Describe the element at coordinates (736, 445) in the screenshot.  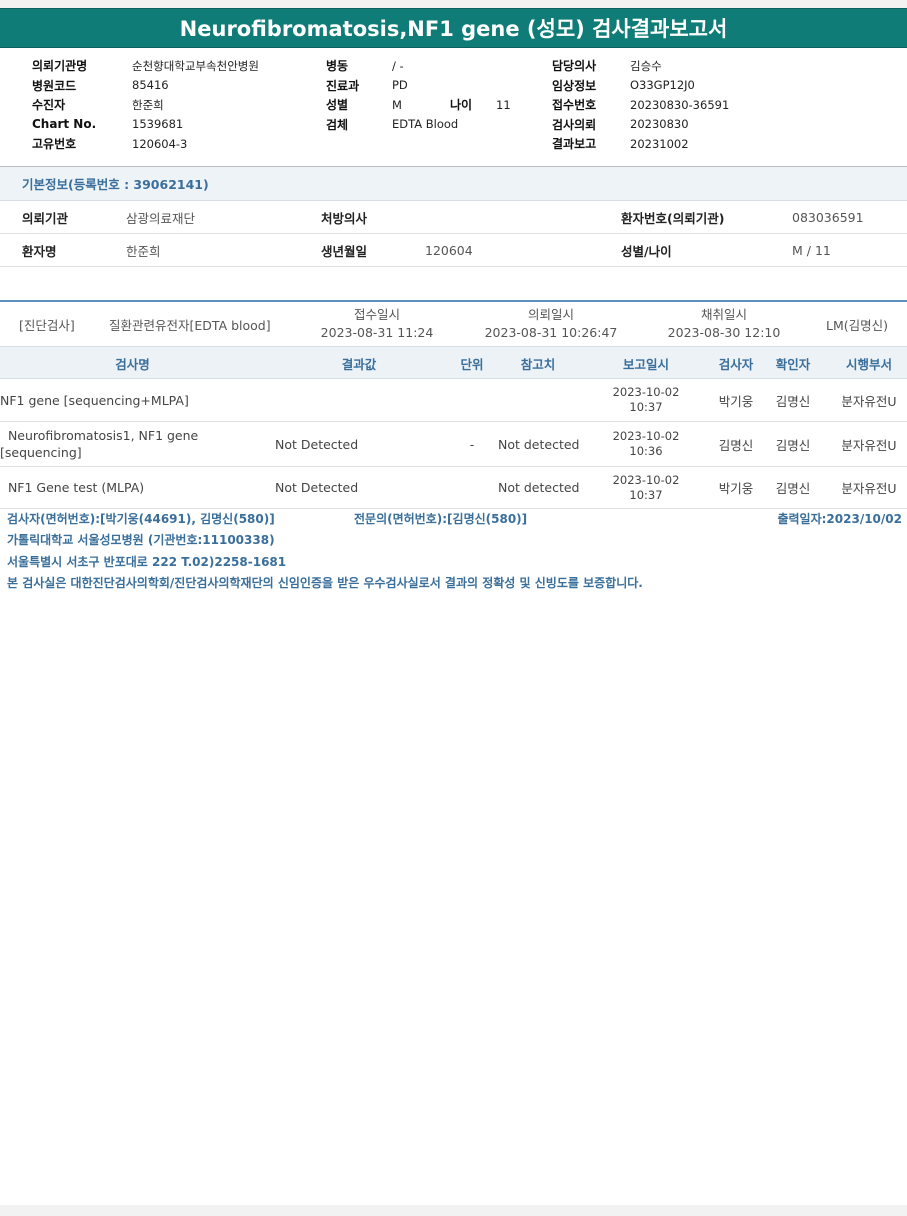
I see `cell-tester: 김명신` at that location.